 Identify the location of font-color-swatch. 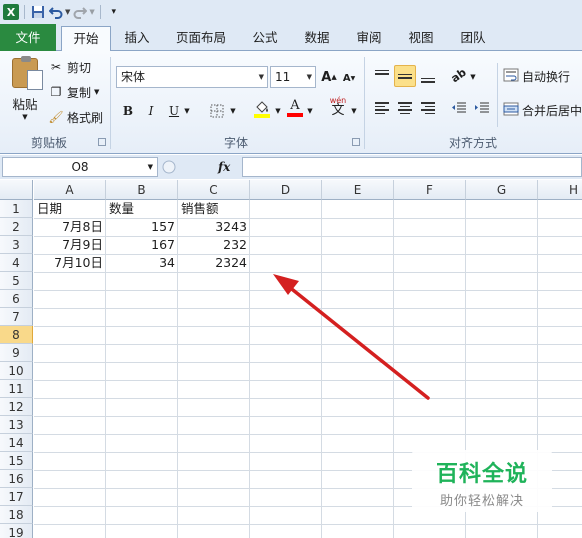
(295, 115).